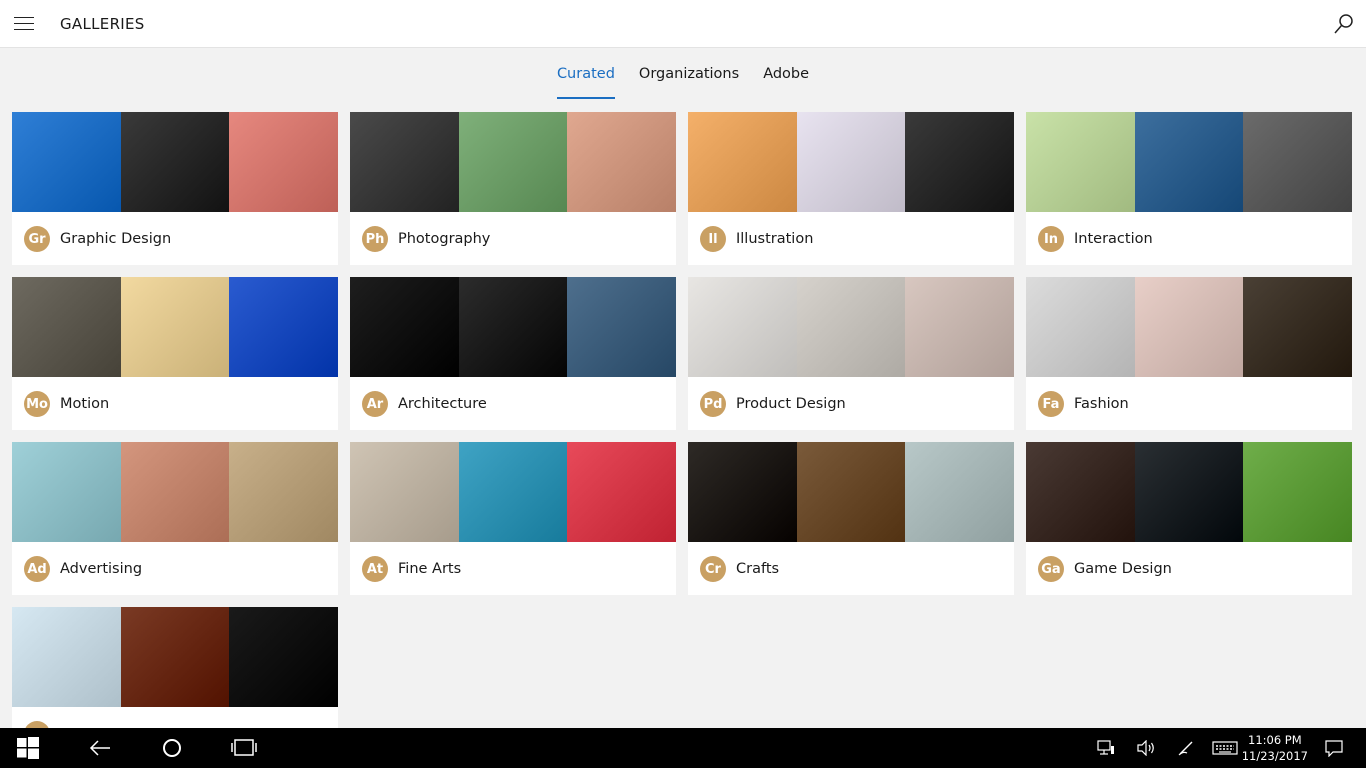  What do you see at coordinates (1334, 748) in the screenshot?
I see `action-center-icon` at bounding box center [1334, 748].